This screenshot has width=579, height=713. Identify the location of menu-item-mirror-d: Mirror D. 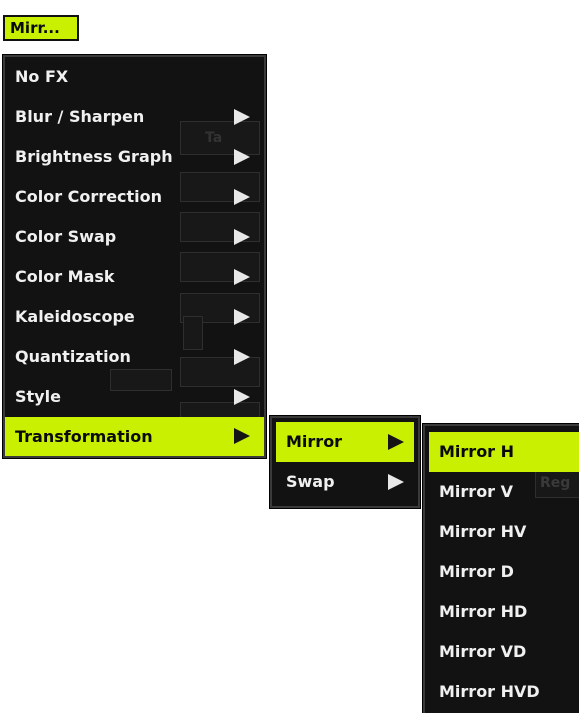
(504, 572).